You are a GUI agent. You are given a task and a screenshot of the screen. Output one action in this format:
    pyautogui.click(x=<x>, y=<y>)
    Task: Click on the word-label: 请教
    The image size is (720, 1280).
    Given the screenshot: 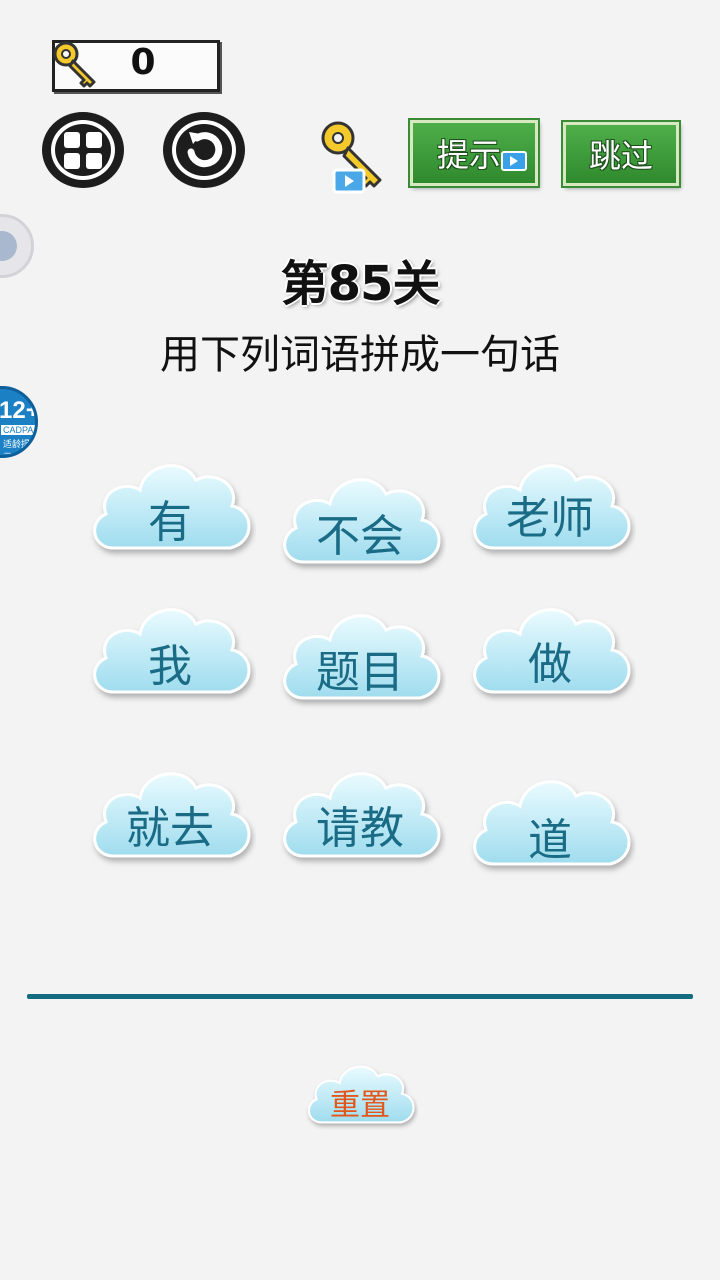 What is the action you would take?
    pyautogui.click(x=360, y=828)
    